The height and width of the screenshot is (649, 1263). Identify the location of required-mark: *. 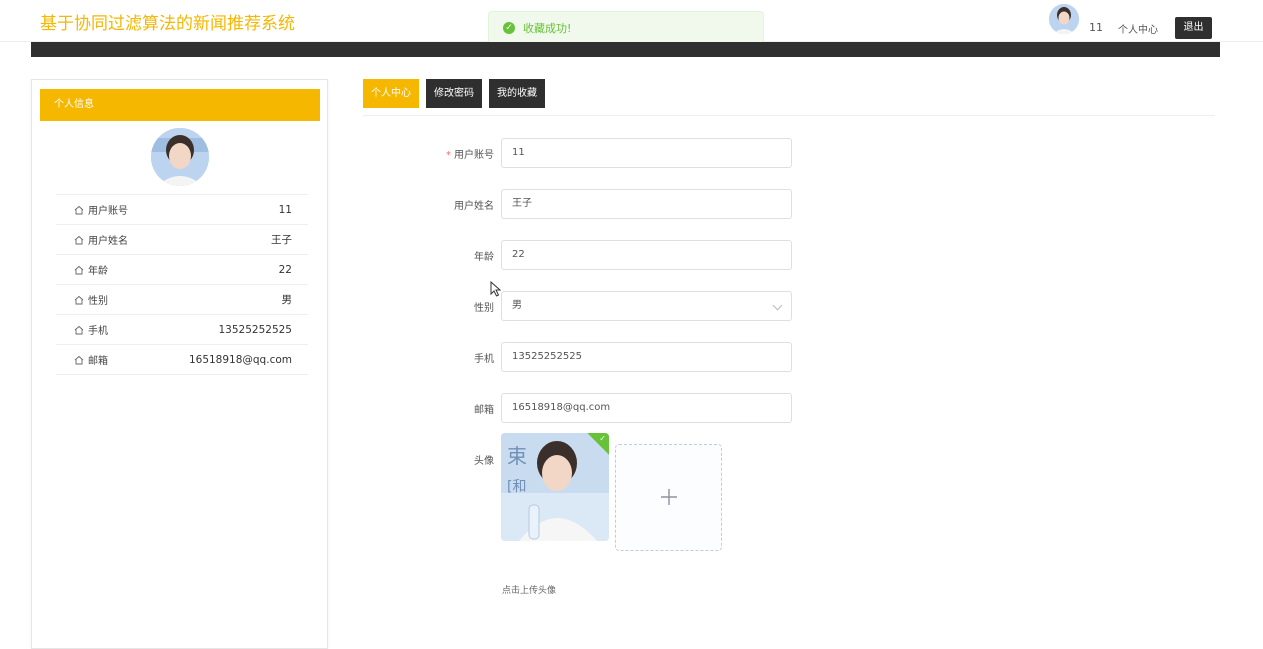
(448, 155).